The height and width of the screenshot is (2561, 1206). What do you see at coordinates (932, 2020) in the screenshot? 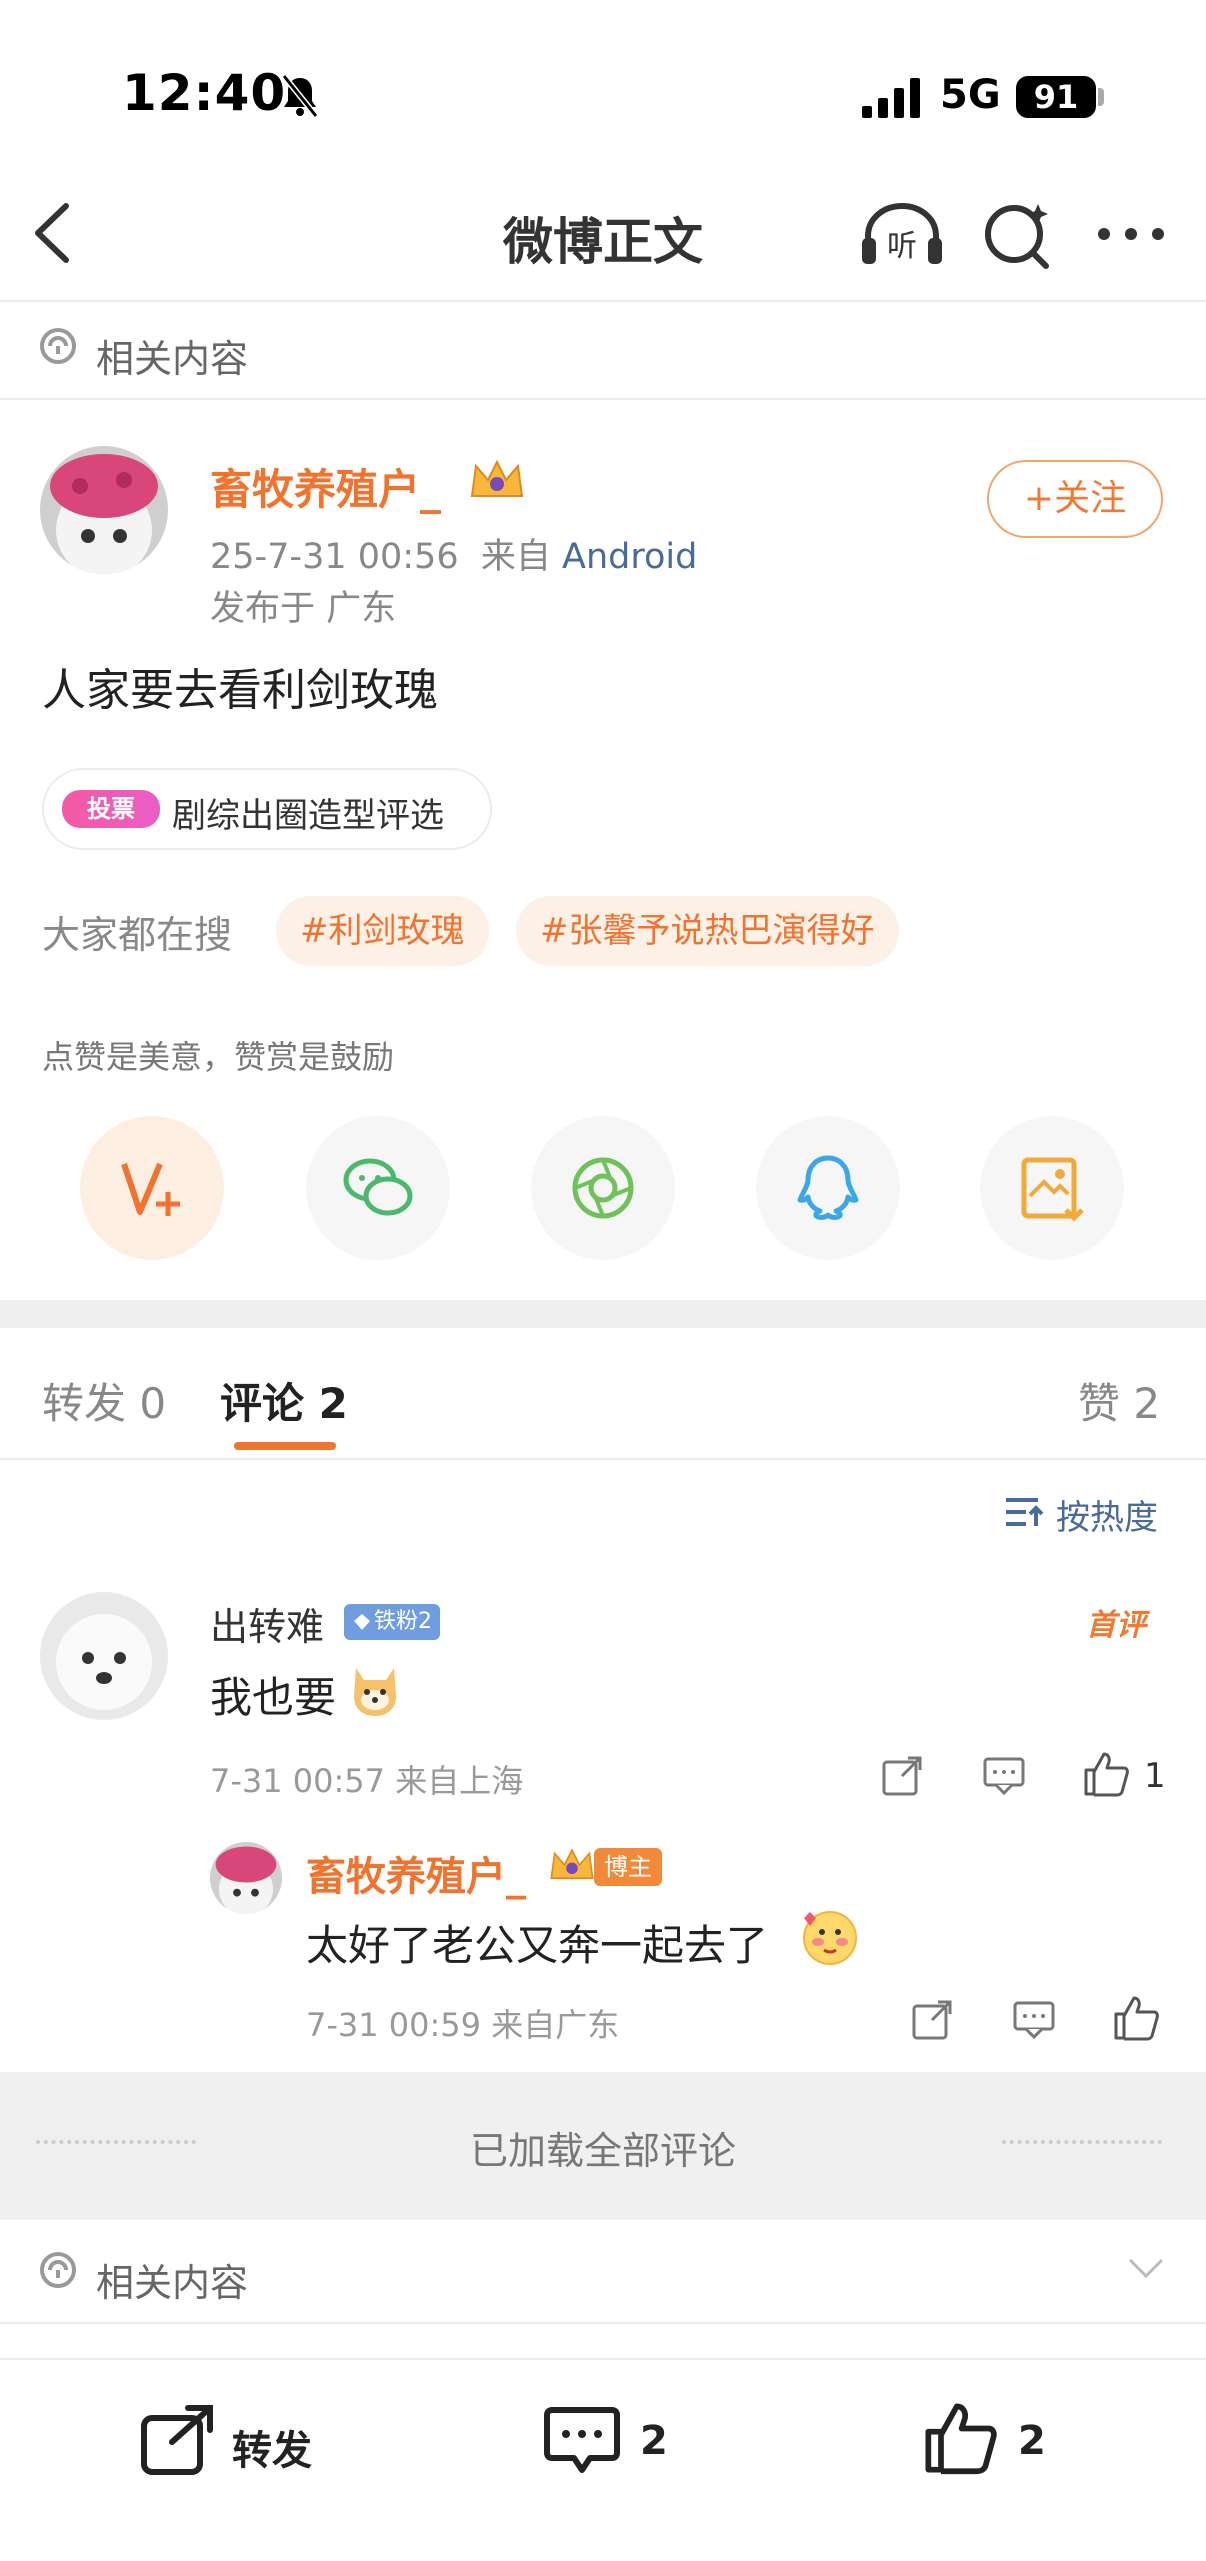
I see `reply-repost-icon` at bounding box center [932, 2020].